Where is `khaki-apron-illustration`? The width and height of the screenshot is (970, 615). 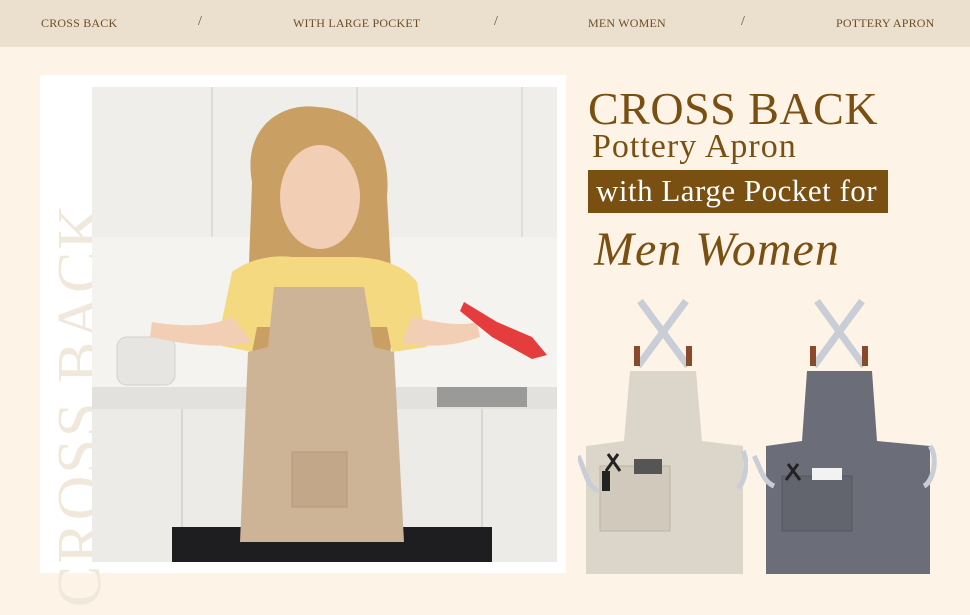 khaki-apron-illustration is located at coordinates (662, 436).